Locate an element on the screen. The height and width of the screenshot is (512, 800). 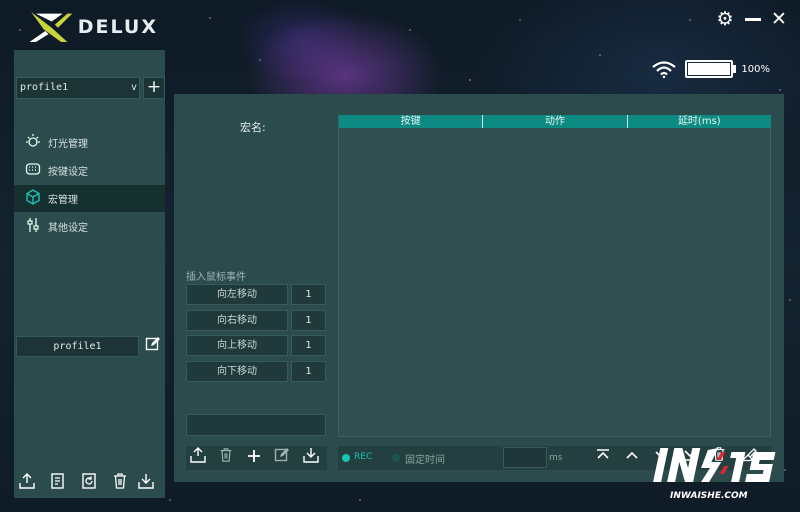
macro-name-label: 宏名: is located at coordinates (253, 127).